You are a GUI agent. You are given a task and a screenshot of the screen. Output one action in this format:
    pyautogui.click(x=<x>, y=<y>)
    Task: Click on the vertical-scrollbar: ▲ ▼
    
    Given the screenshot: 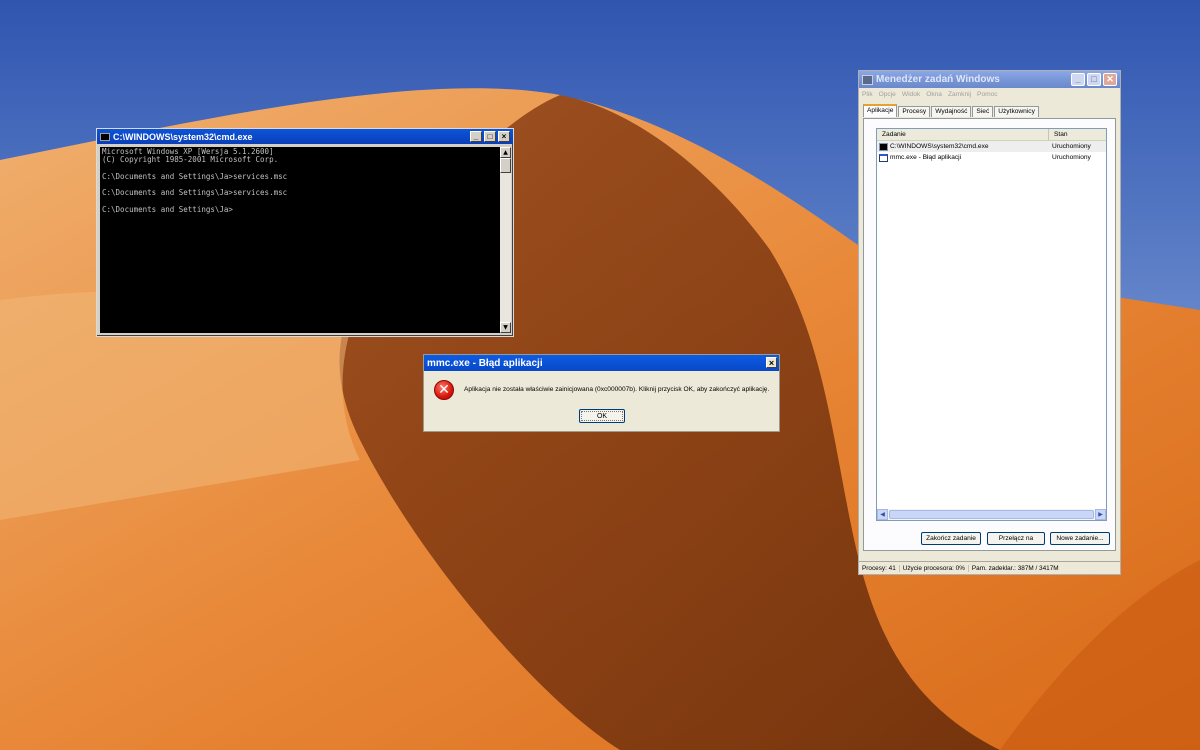 What is the action you would take?
    pyautogui.click(x=505, y=240)
    